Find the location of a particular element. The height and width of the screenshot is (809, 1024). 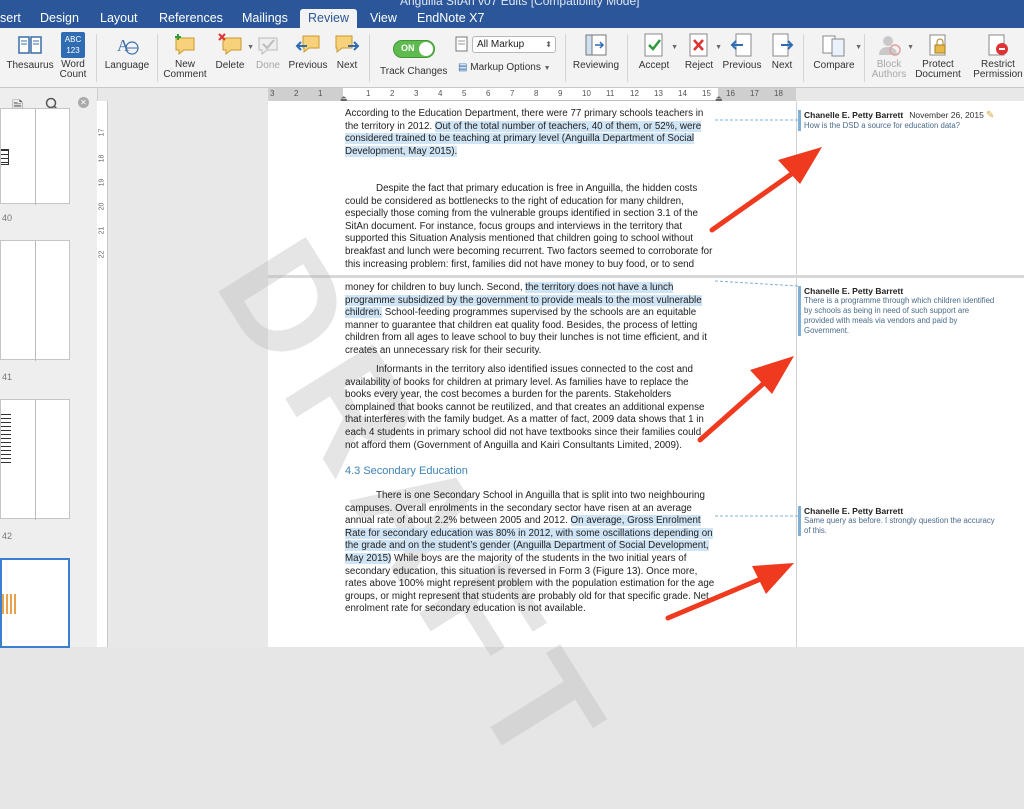

tab-endnote: EndNote X7 is located at coordinates (450, 18).